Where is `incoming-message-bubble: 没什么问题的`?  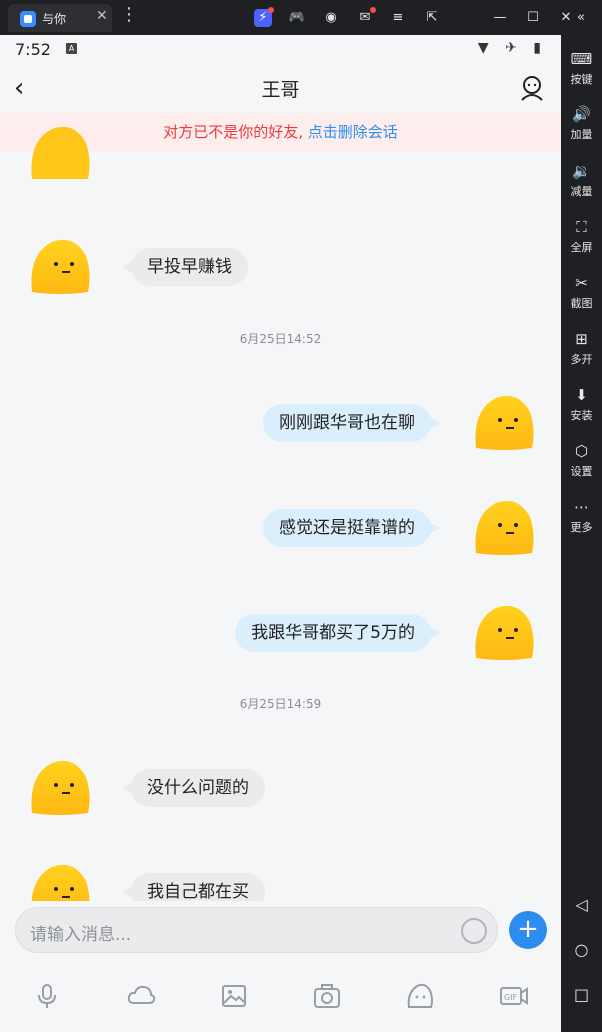 incoming-message-bubble: 没什么问题的 is located at coordinates (198, 788).